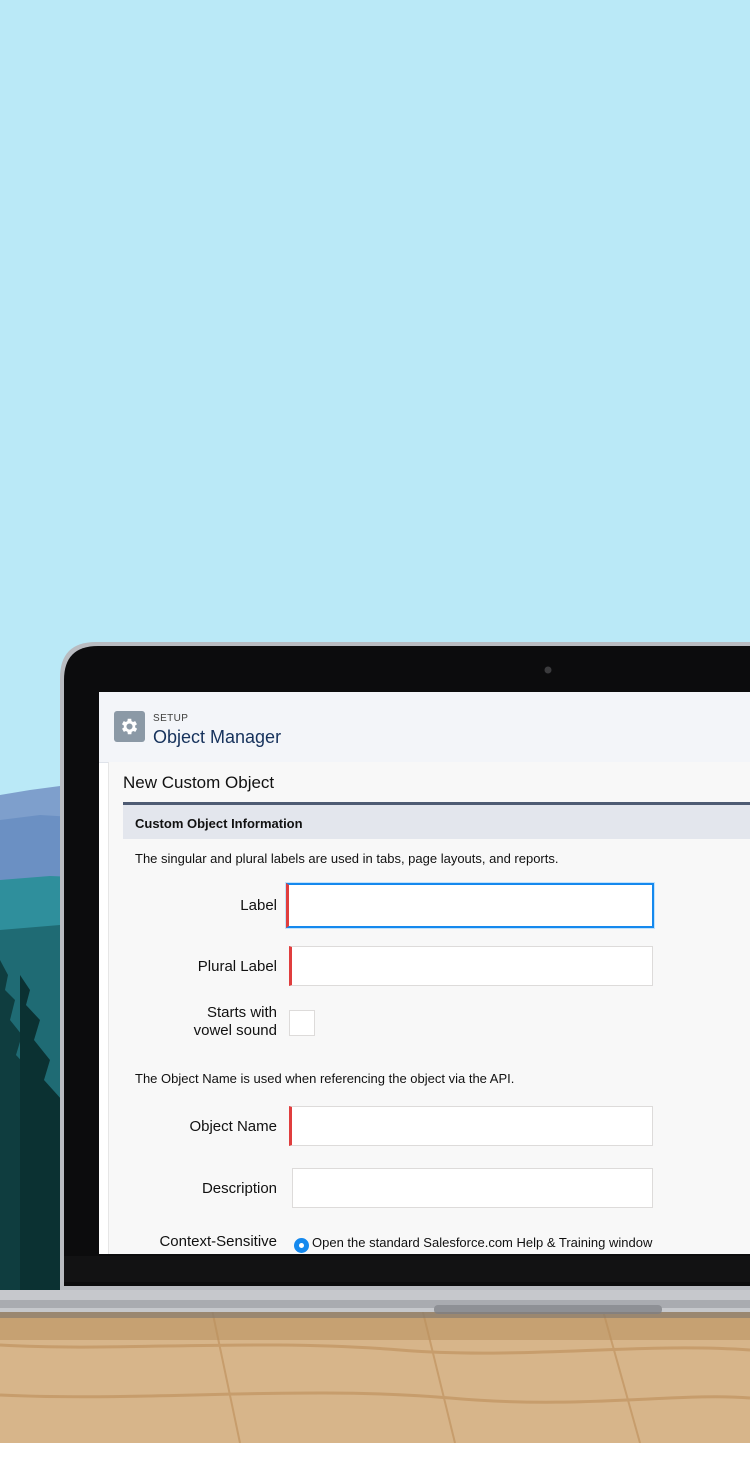 Image resolution: width=750 pixels, height=1472 pixels. I want to click on plural-label-field-label: Plural Label, so click(237, 966).